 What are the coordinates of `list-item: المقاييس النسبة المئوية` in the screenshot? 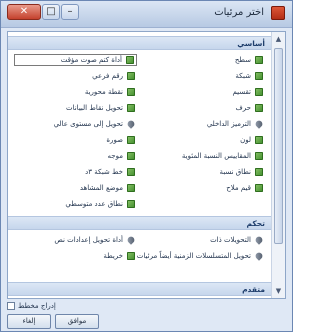 It's located at (222, 156).